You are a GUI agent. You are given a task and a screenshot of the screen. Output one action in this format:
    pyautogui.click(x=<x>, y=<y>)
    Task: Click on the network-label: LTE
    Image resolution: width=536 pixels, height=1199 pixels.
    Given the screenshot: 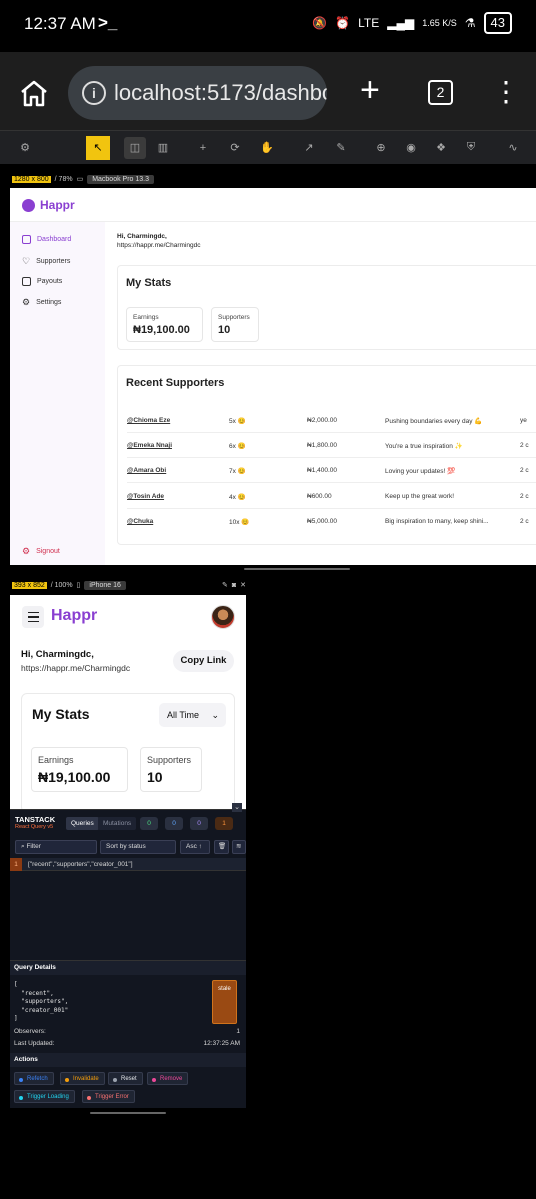 What is the action you would take?
    pyautogui.click(x=369, y=23)
    